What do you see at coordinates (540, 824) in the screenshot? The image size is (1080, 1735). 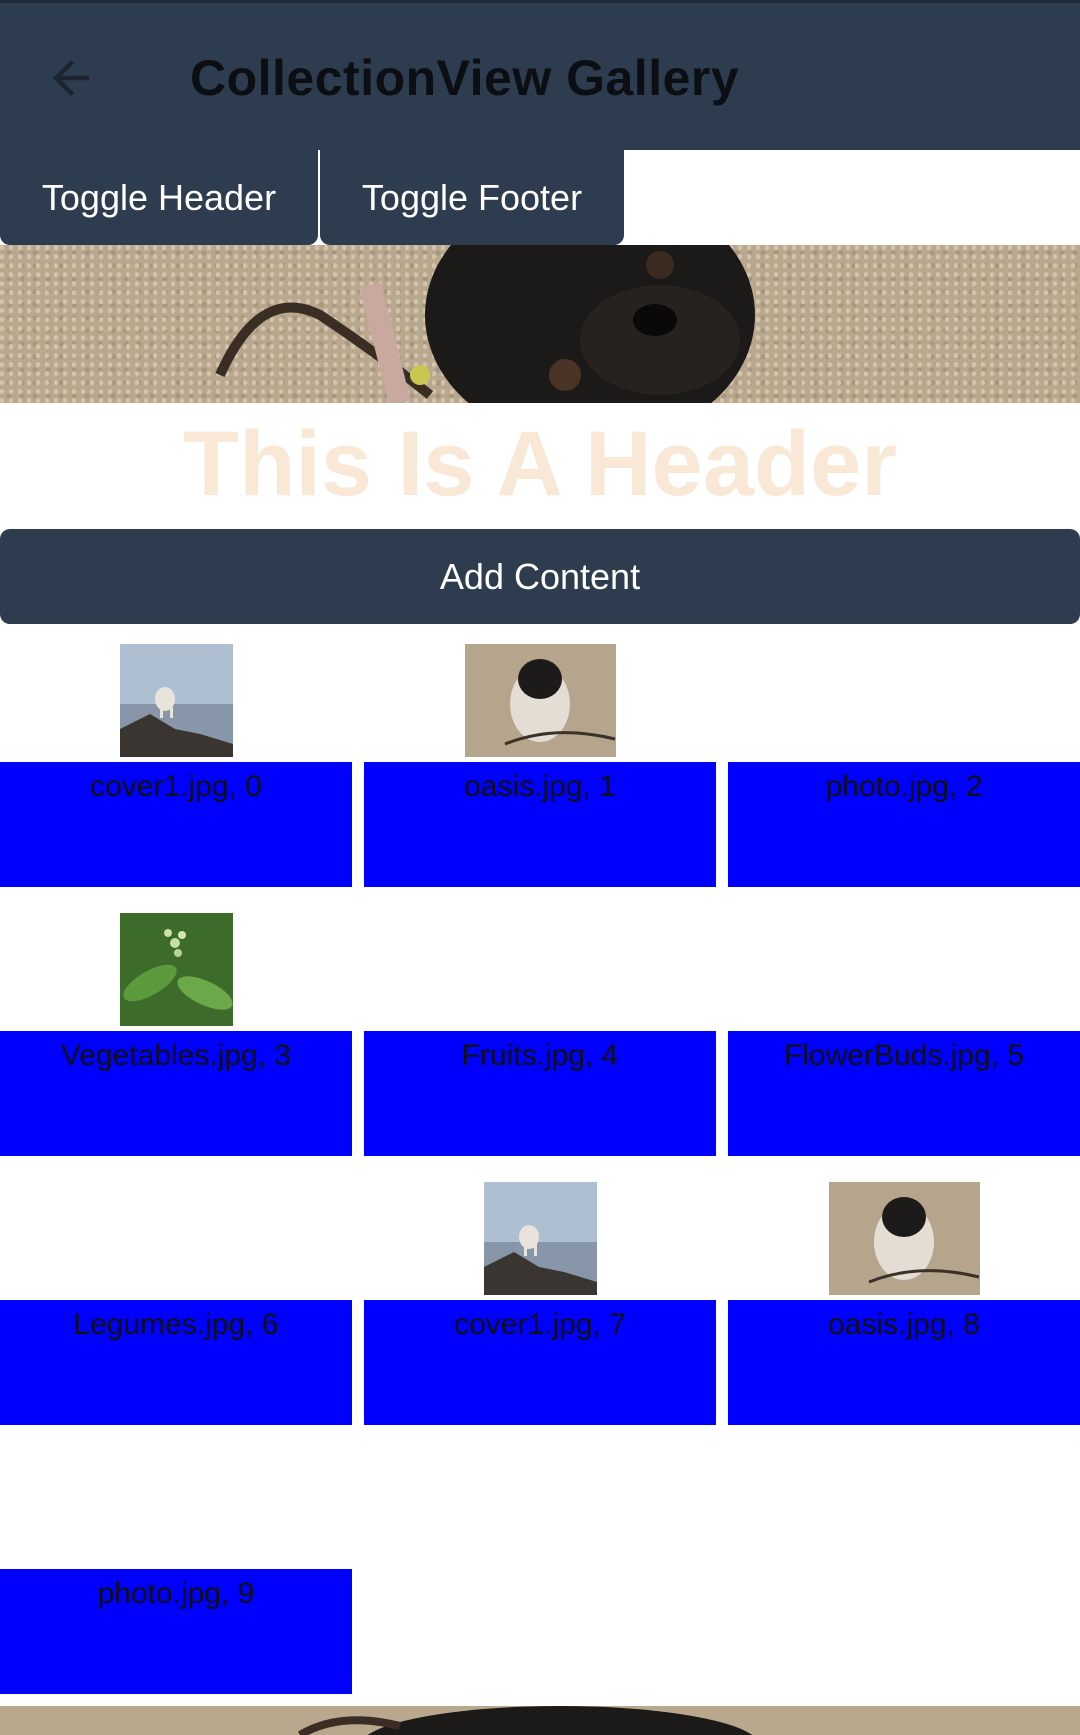 I see `item-label: oasis.jpg, 1` at bounding box center [540, 824].